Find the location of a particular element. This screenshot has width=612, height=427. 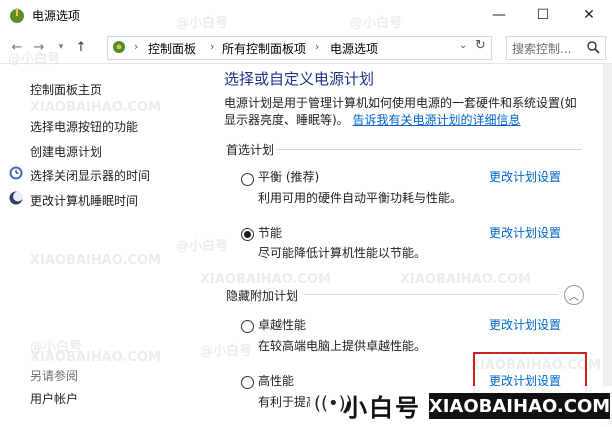

sidebar-item-create-plan: 创建电源计划 is located at coordinates (66, 151).